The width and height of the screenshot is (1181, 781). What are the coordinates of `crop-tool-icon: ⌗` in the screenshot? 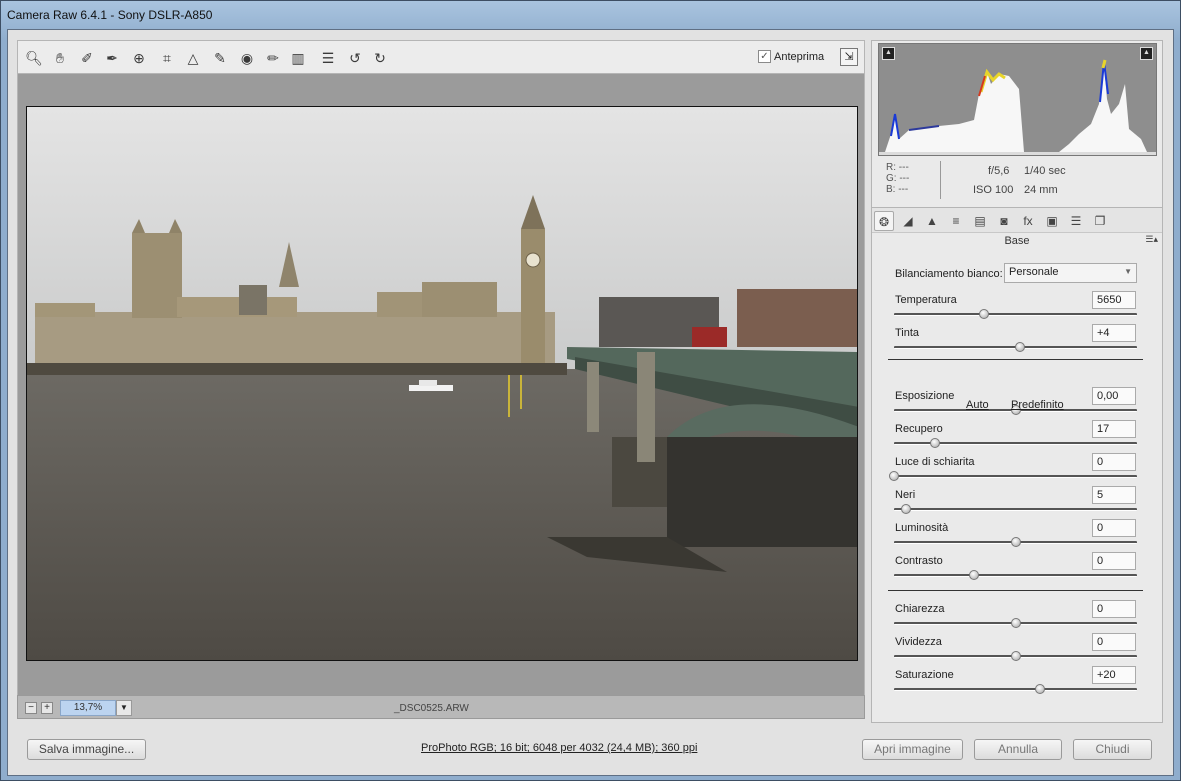 It's located at (167, 58).